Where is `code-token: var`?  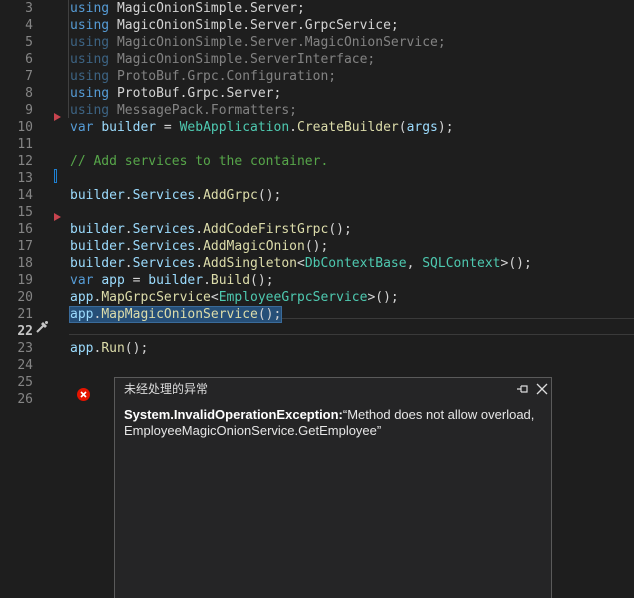 code-token: var is located at coordinates (82, 280).